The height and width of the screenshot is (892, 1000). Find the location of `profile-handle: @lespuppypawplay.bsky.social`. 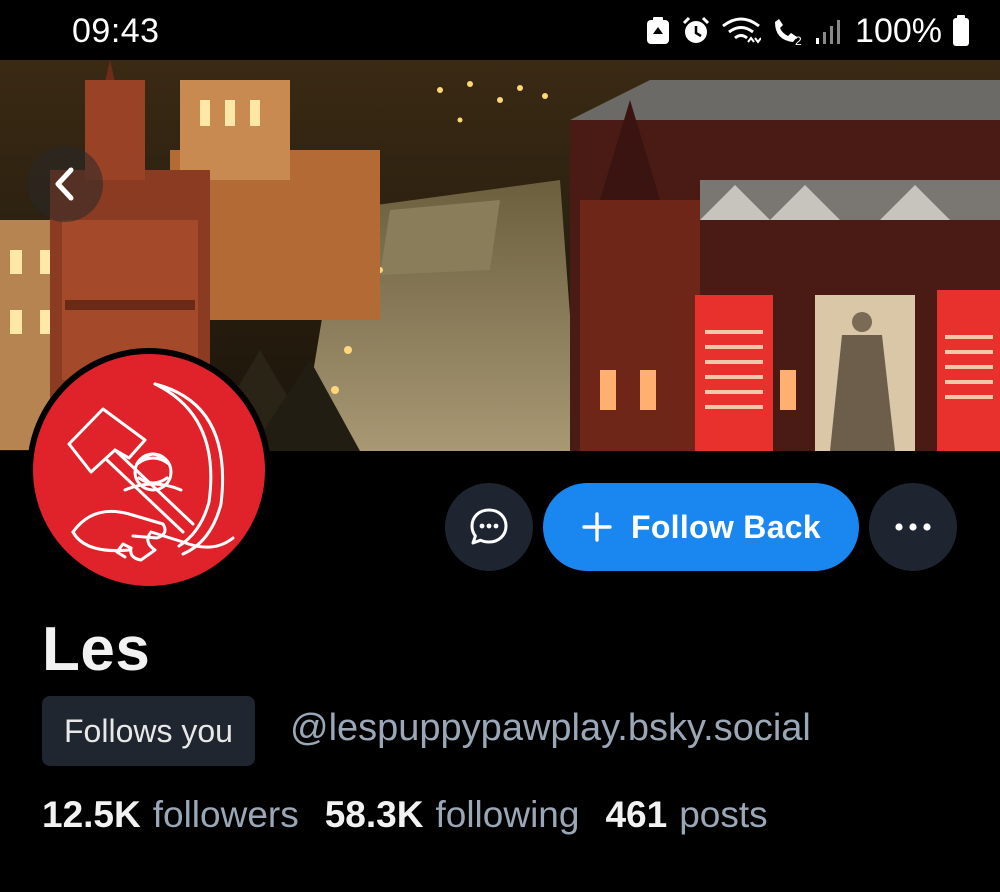

profile-handle: @lespuppypawplay.bsky.social is located at coordinates (550, 728).